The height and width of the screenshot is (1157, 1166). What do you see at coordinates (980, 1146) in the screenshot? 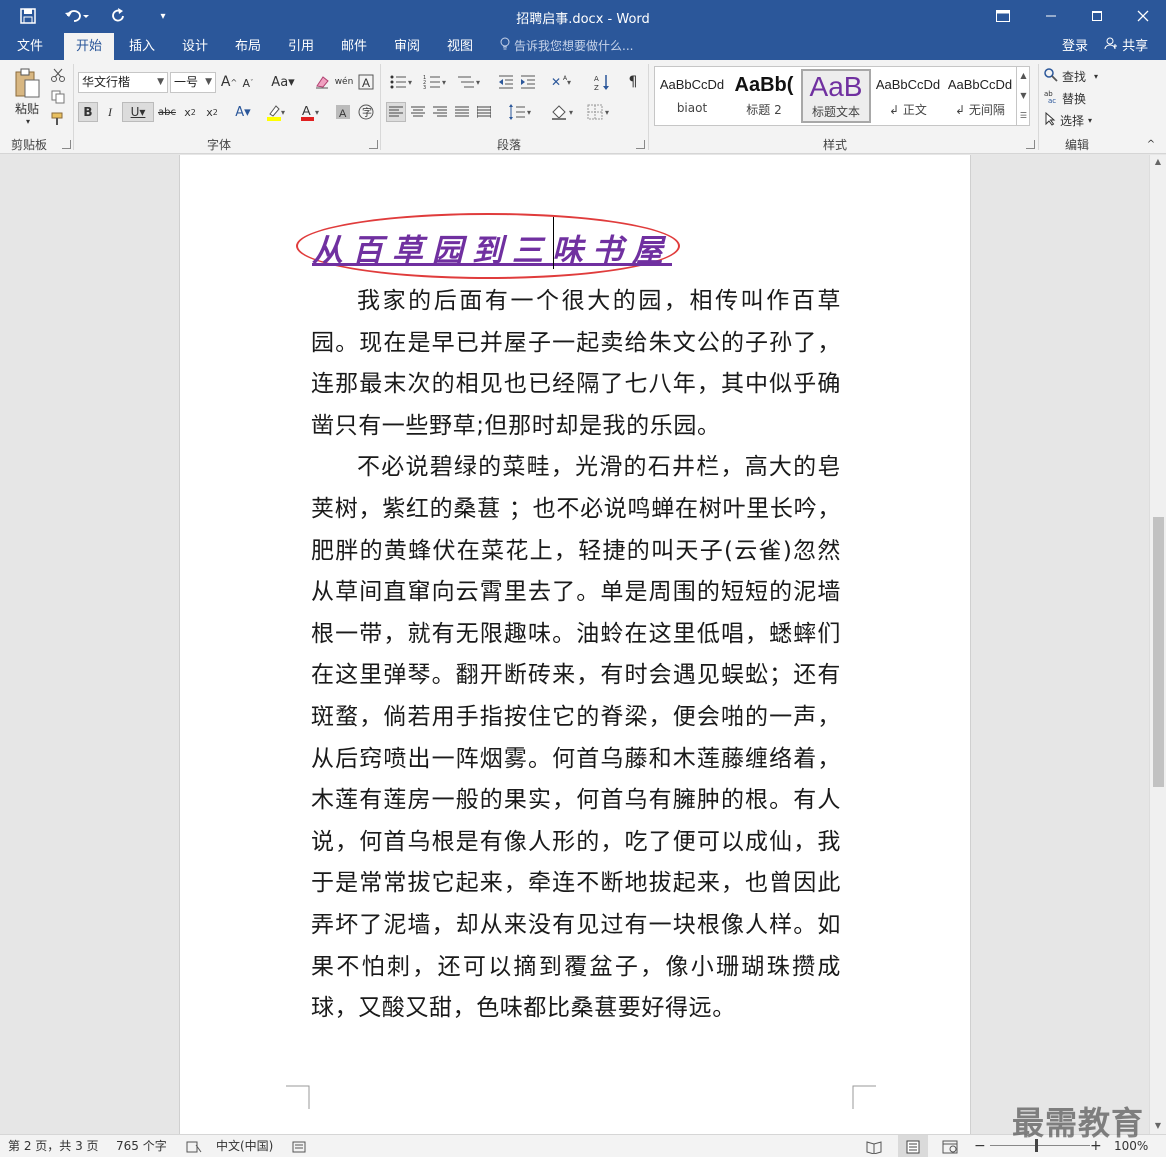
I see `zoom-out-icon: −` at bounding box center [980, 1146].